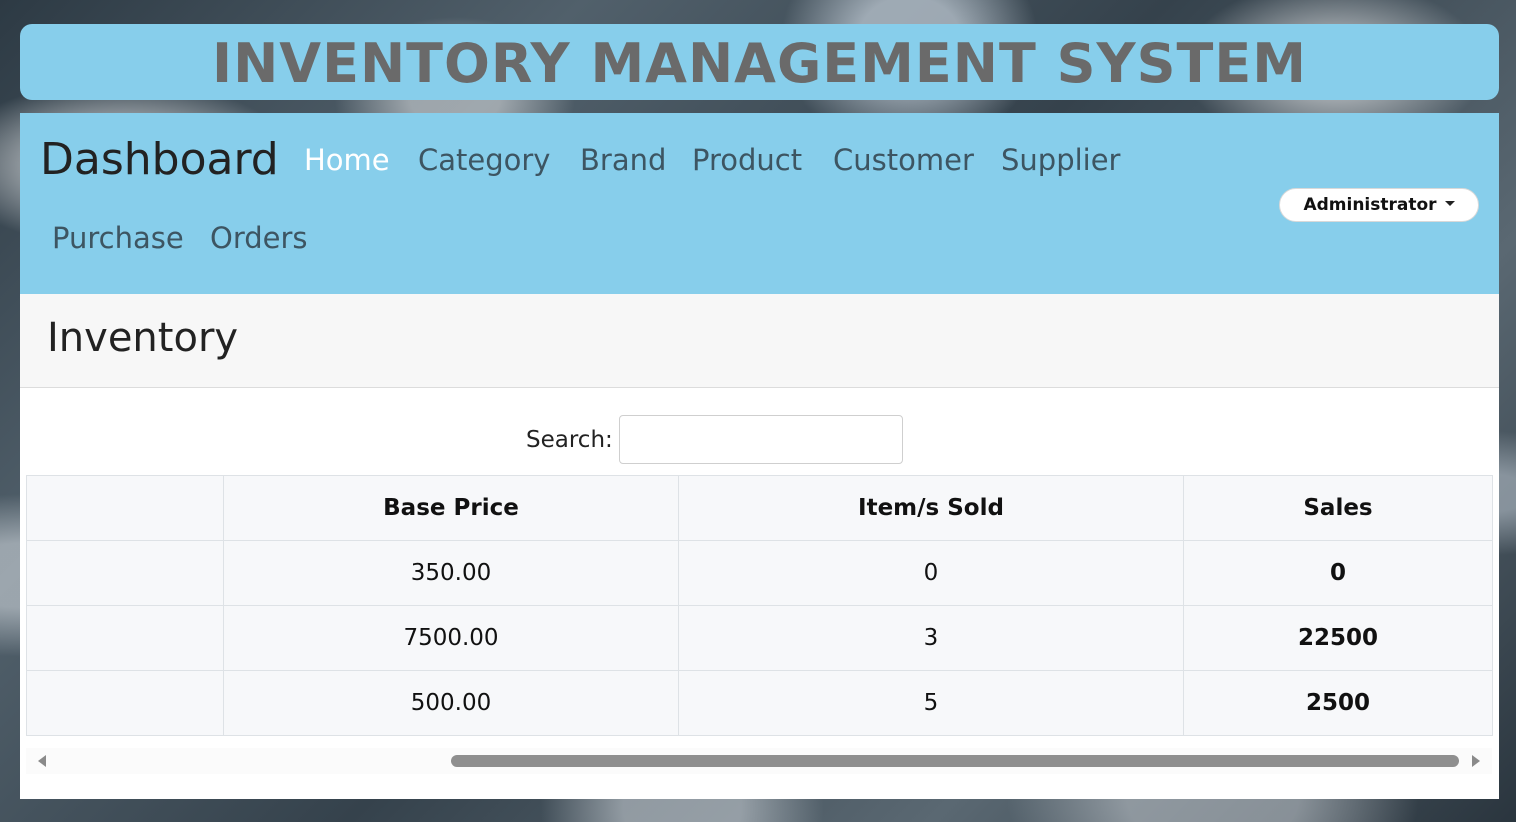  Describe the element at coordinates (1449, 203) in the screenshot. I see `caret-down-icon` at that location.